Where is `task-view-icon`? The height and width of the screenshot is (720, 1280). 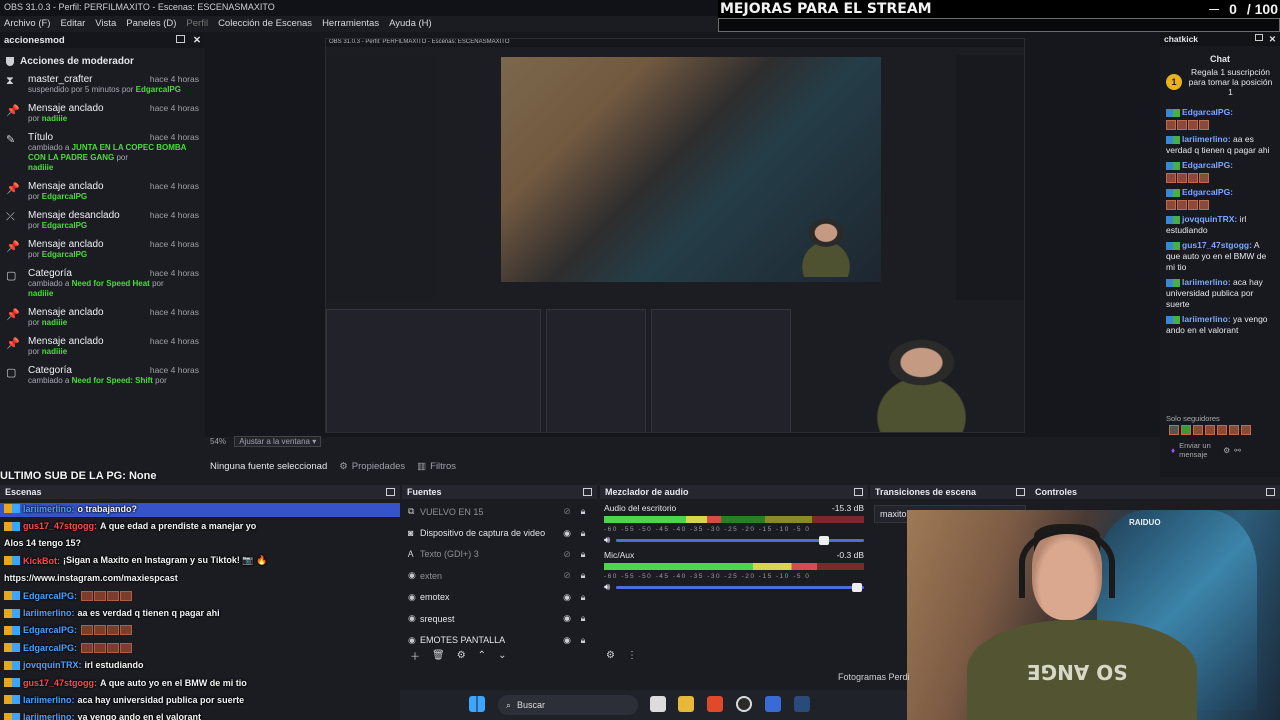
task-view-icon is located at coordinates (658, 704).